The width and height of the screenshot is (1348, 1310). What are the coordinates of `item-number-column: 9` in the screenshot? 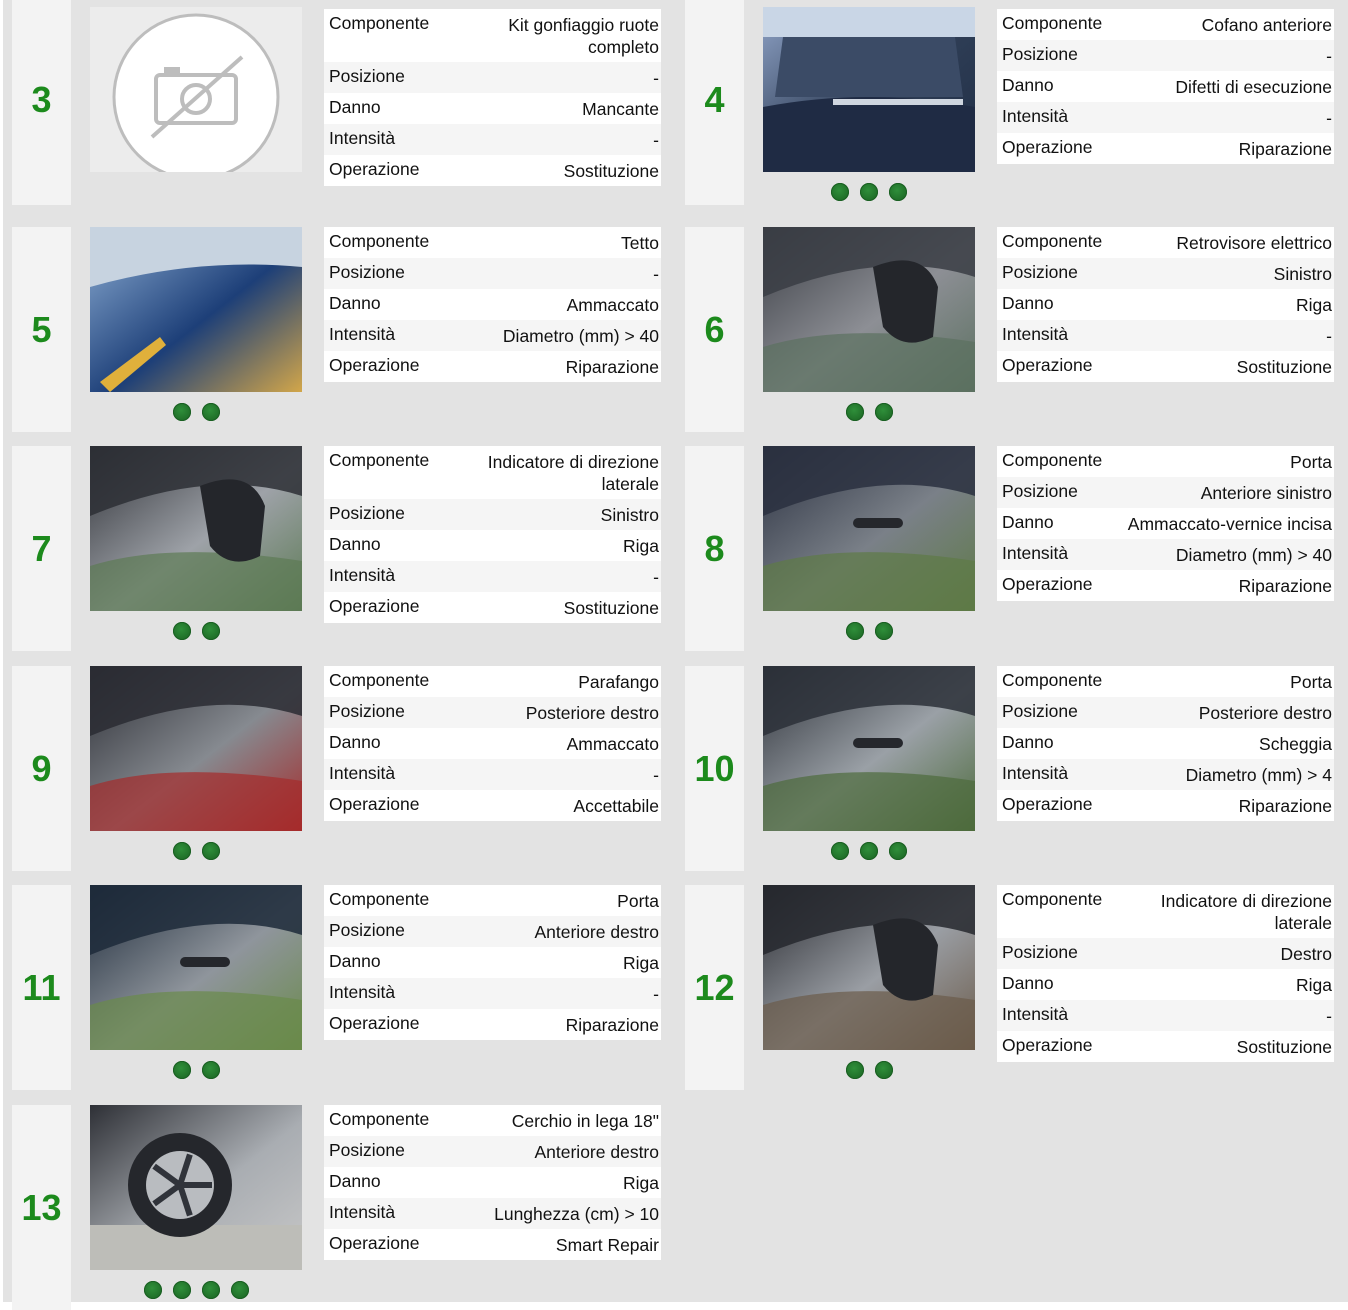 It's located at (41, 768).